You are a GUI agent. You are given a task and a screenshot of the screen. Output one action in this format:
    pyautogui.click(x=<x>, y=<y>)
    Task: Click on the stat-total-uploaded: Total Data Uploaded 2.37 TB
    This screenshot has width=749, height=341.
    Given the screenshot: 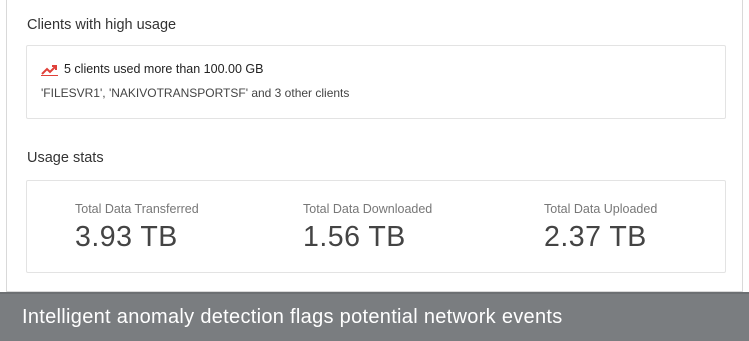 What is the action you would take?
    pyautogui.click(x=600, y=228)
    